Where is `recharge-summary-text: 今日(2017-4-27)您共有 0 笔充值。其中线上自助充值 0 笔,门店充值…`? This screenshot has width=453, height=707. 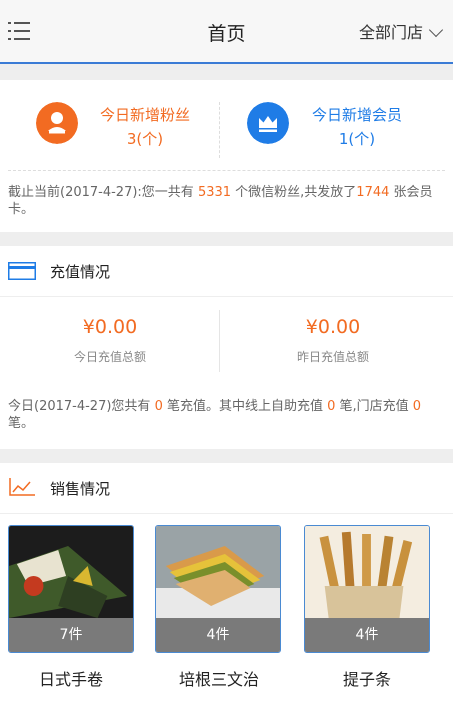 recharge-summary-text: 今日(2017-4-27)您共有 0 笔充值。其中线上自助充值 0 笔,门店充值… is located at coordinates (224, 415).